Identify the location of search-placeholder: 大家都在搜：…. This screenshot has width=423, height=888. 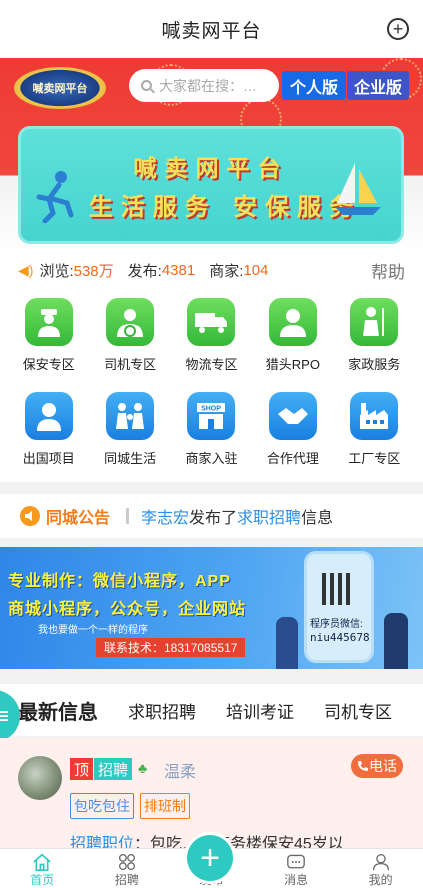
(208, 85).